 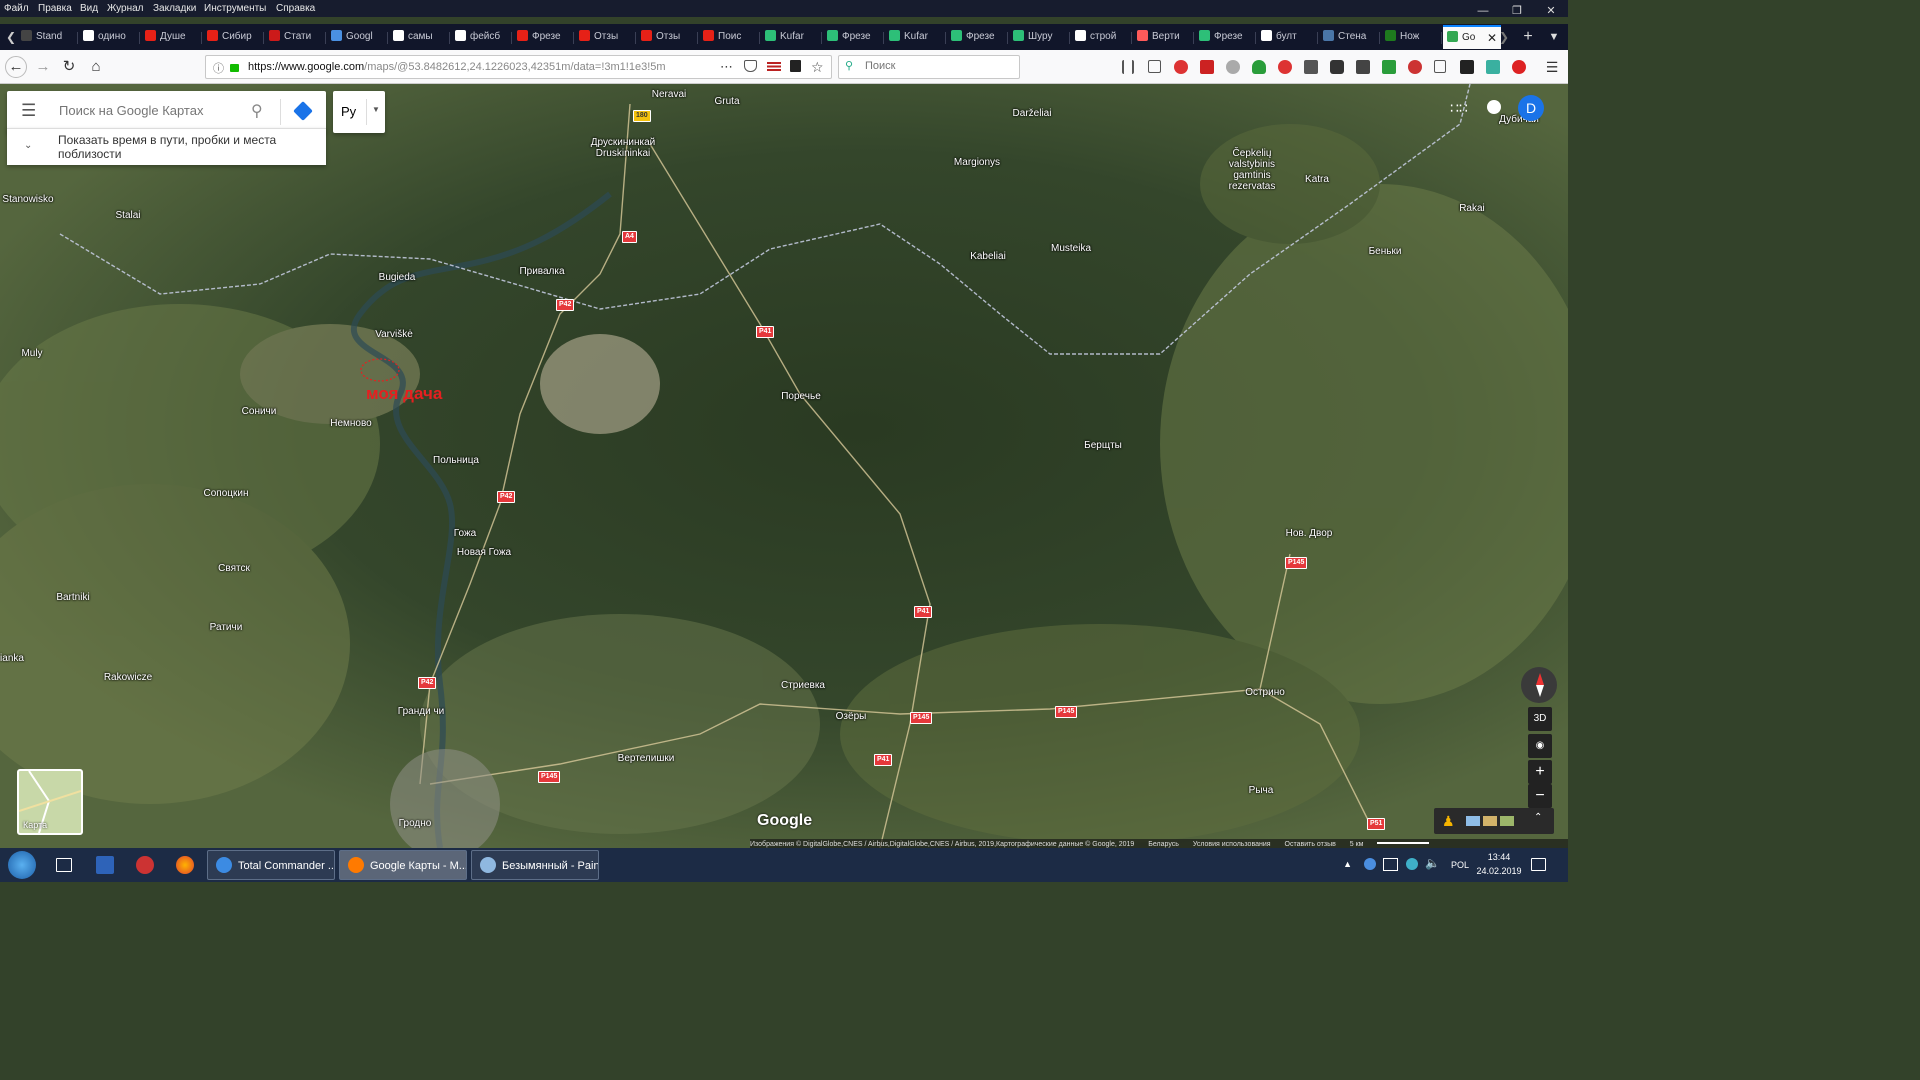 I want to click on action-center-icon, so click(x=1538, y=864).